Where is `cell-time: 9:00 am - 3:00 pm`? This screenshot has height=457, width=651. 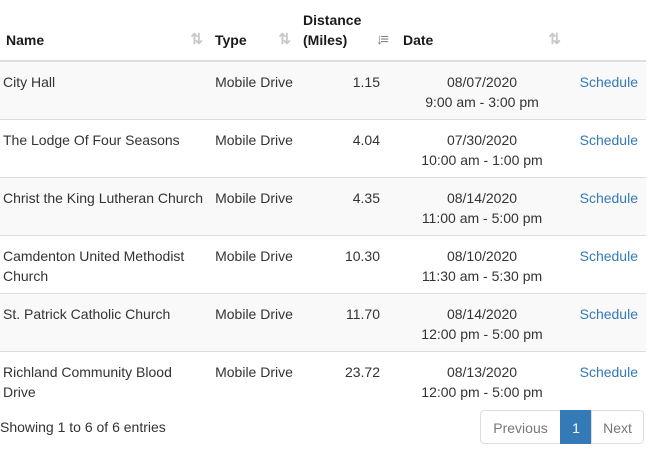 cell-time: 9:00 am - 3:00 pm is located at coordinates (482, 102).